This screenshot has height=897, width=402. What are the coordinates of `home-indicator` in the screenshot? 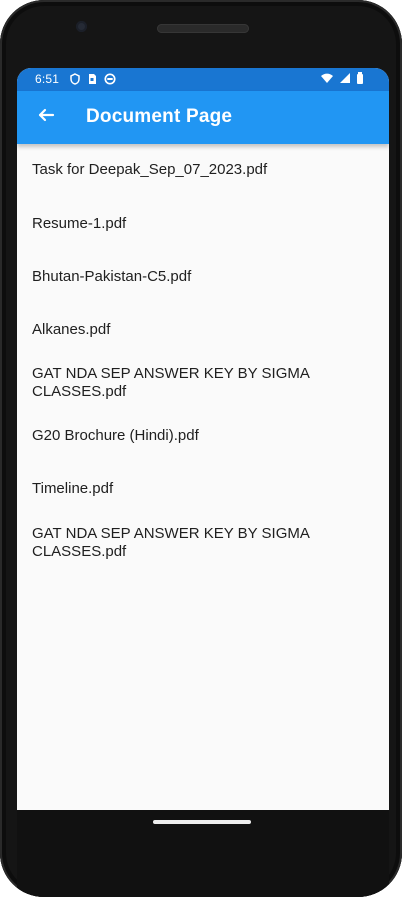 It's located at (202, 822).